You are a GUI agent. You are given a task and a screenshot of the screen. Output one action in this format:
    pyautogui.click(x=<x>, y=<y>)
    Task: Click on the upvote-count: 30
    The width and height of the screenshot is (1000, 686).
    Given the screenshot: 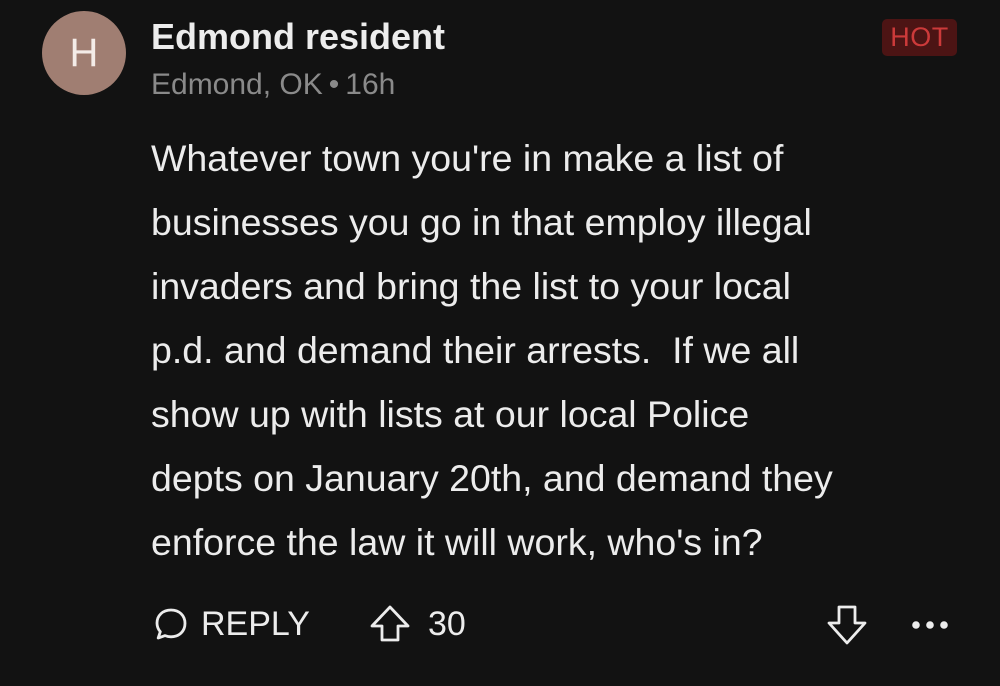 What is the action you would take?
    pyautogui.click(x=447, y=623)
    